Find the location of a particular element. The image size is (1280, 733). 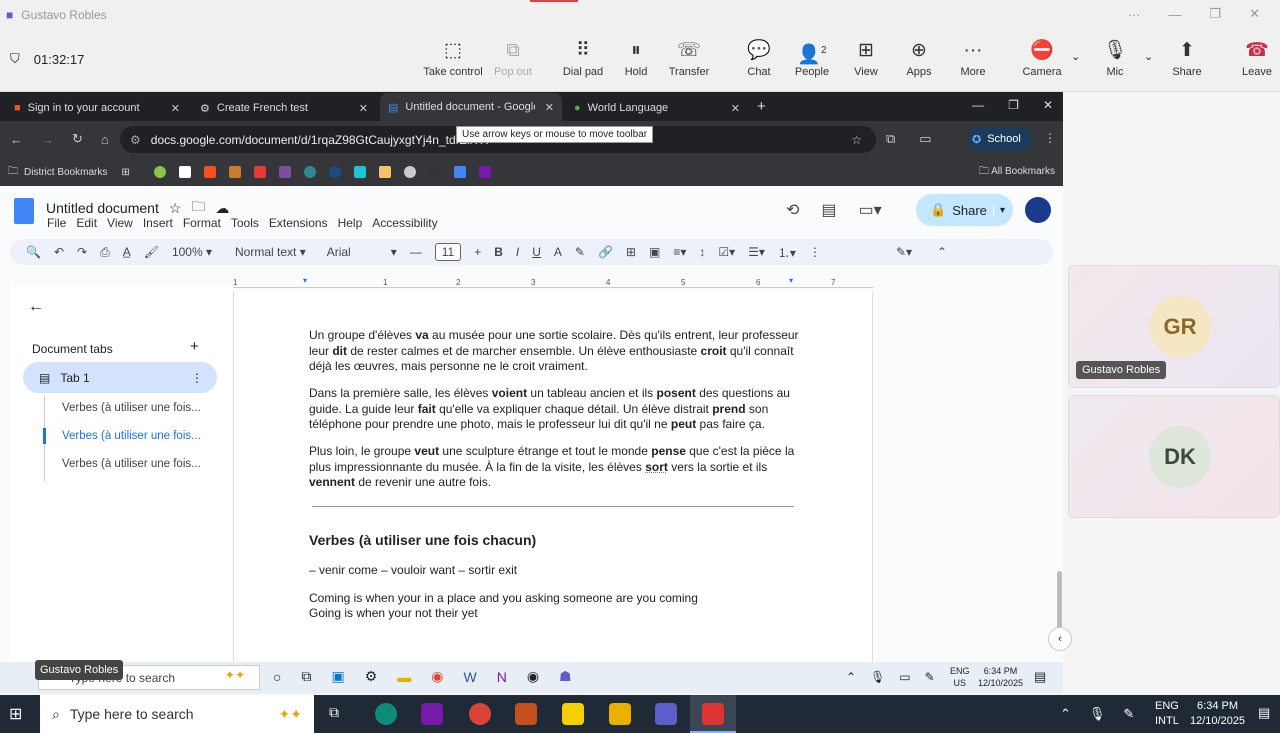

mic-button: 🎙 Mic is located at coordinates (1115, 59).